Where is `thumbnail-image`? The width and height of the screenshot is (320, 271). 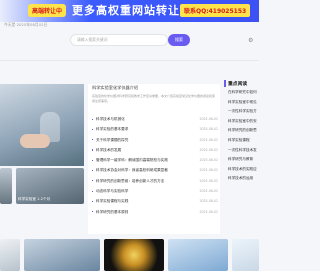 thumbnail-image is located at coordinates (6, 186).